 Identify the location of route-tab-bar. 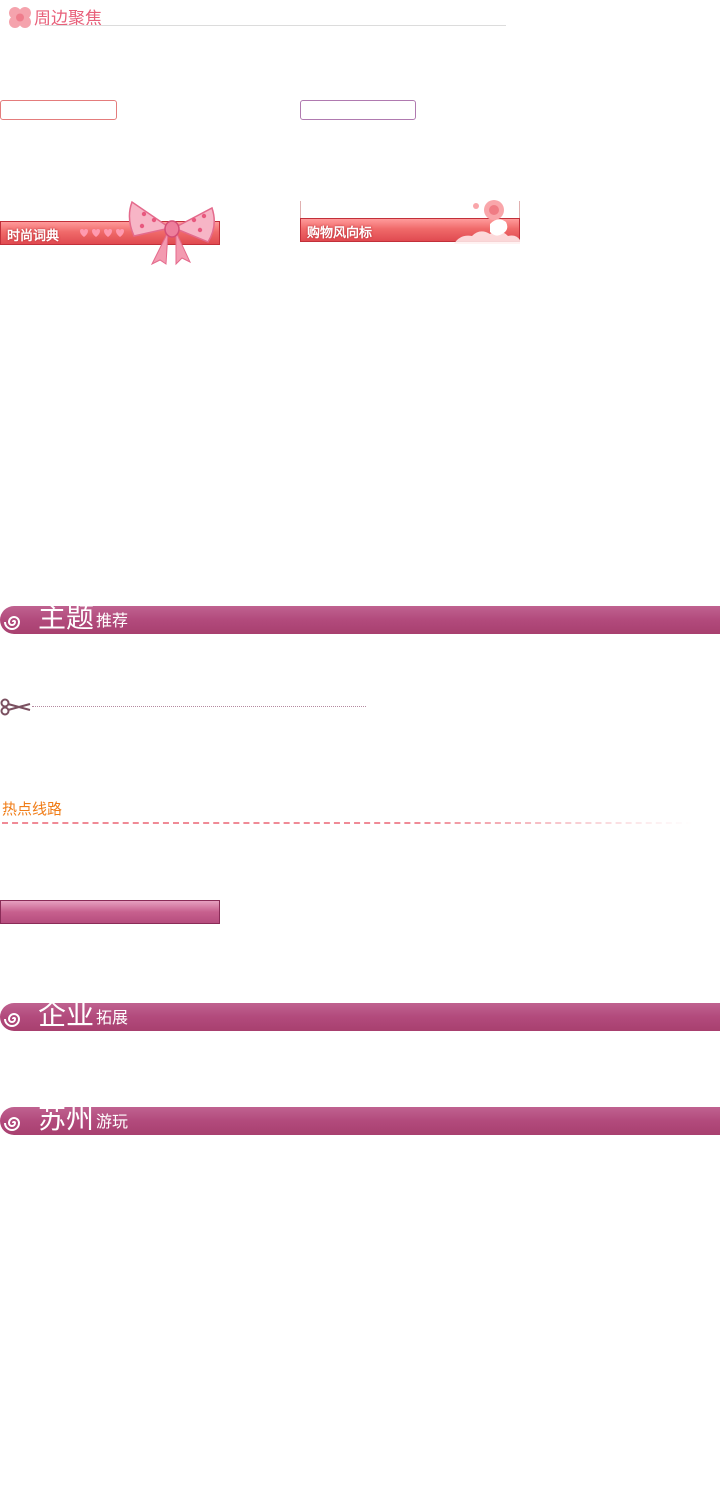
(110, 912).